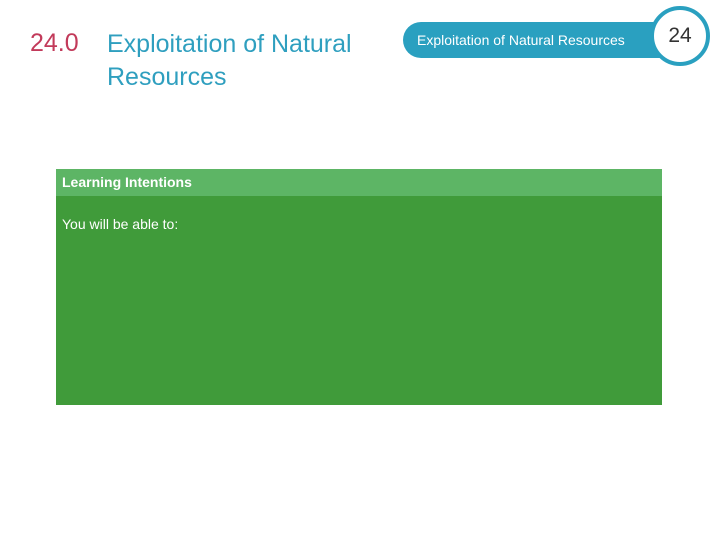 The height and width of the screenshot is (540, 720). I want to click on chapter-number: 24, so click(680, 35).